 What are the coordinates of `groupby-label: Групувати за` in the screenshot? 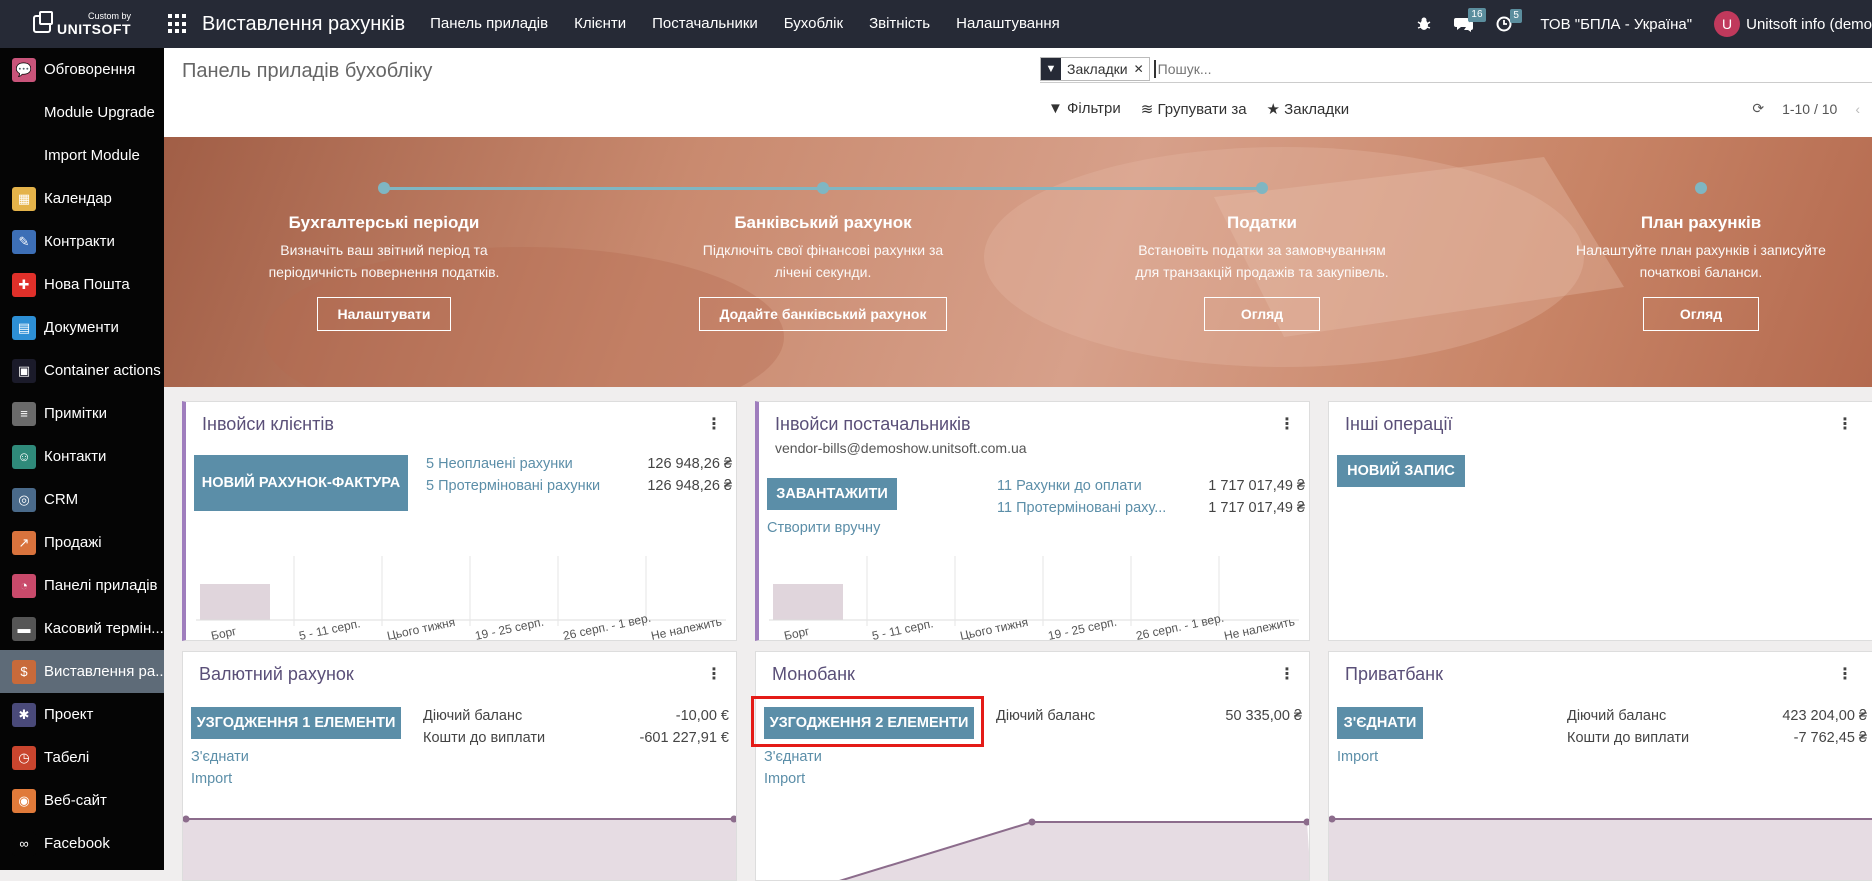 It's located at (1202, 109).